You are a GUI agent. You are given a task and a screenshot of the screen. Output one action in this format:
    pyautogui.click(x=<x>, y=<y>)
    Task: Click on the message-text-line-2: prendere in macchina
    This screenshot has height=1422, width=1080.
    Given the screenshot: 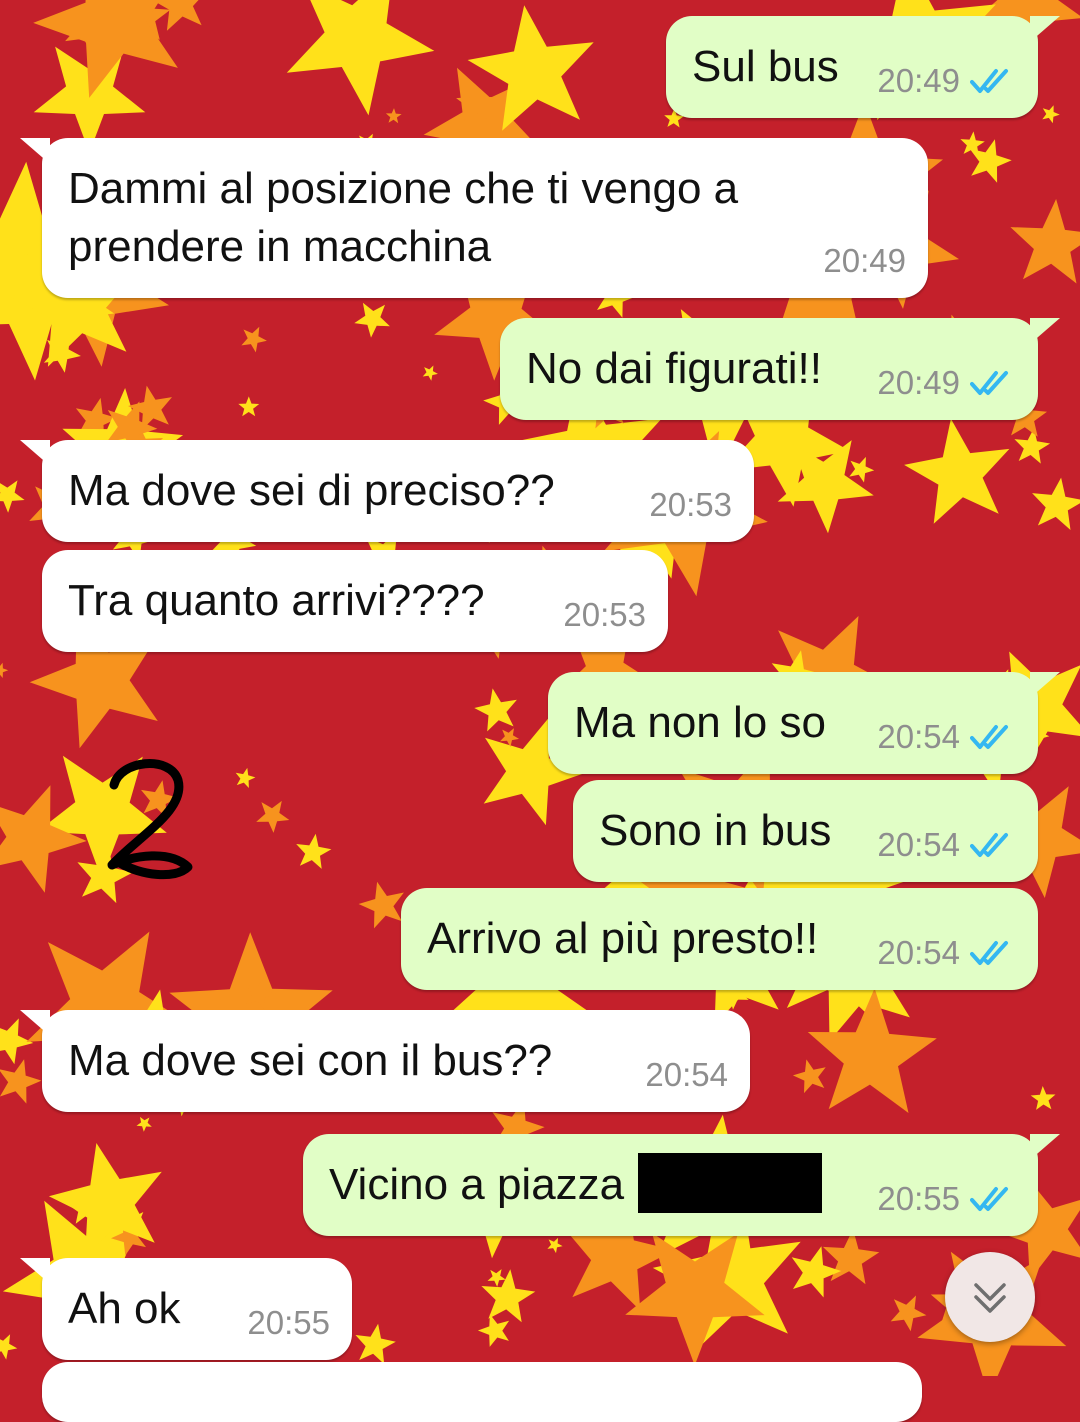 What is the action you would take?
    pyautogui.click(x=280, y=246)
    